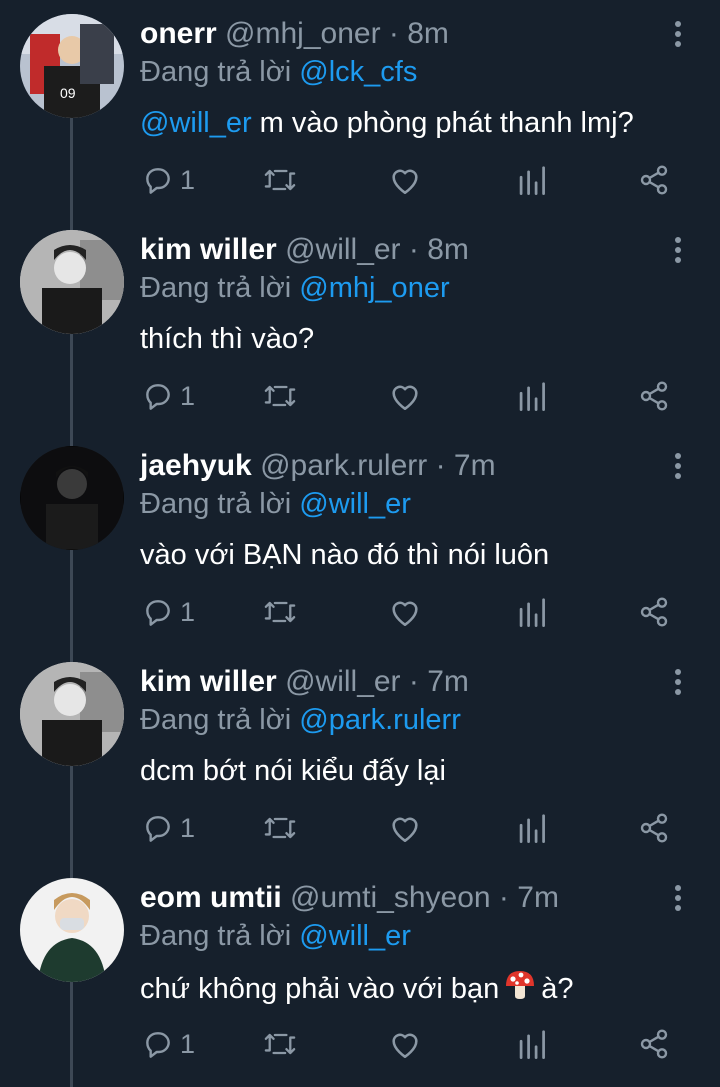 This screenshot has width=720, height=1087. Describe the element at coordinates (196, 465) in the screenshot. I see `author-name: jaehyuk` at that location.